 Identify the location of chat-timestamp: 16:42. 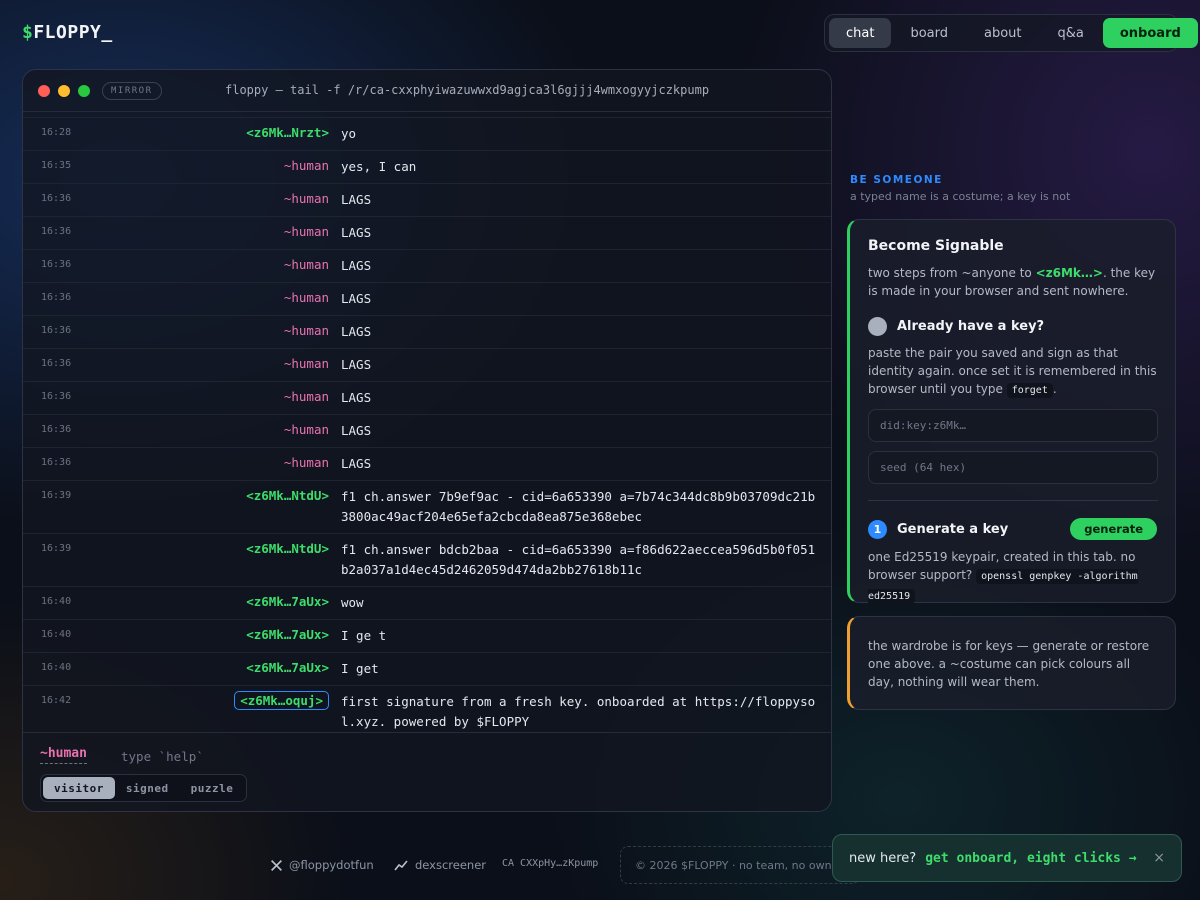
(56, 700).